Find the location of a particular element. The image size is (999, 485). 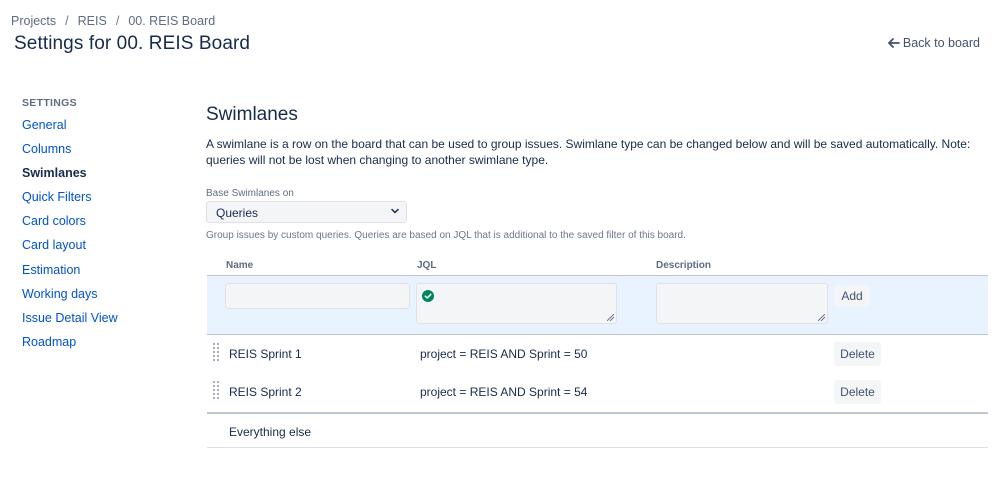

column-header-name: Name is located at coordinates (240, 265).